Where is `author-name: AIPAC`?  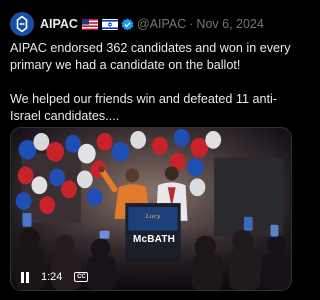 author-name: AIPAC is located at coordinates (59, 24).